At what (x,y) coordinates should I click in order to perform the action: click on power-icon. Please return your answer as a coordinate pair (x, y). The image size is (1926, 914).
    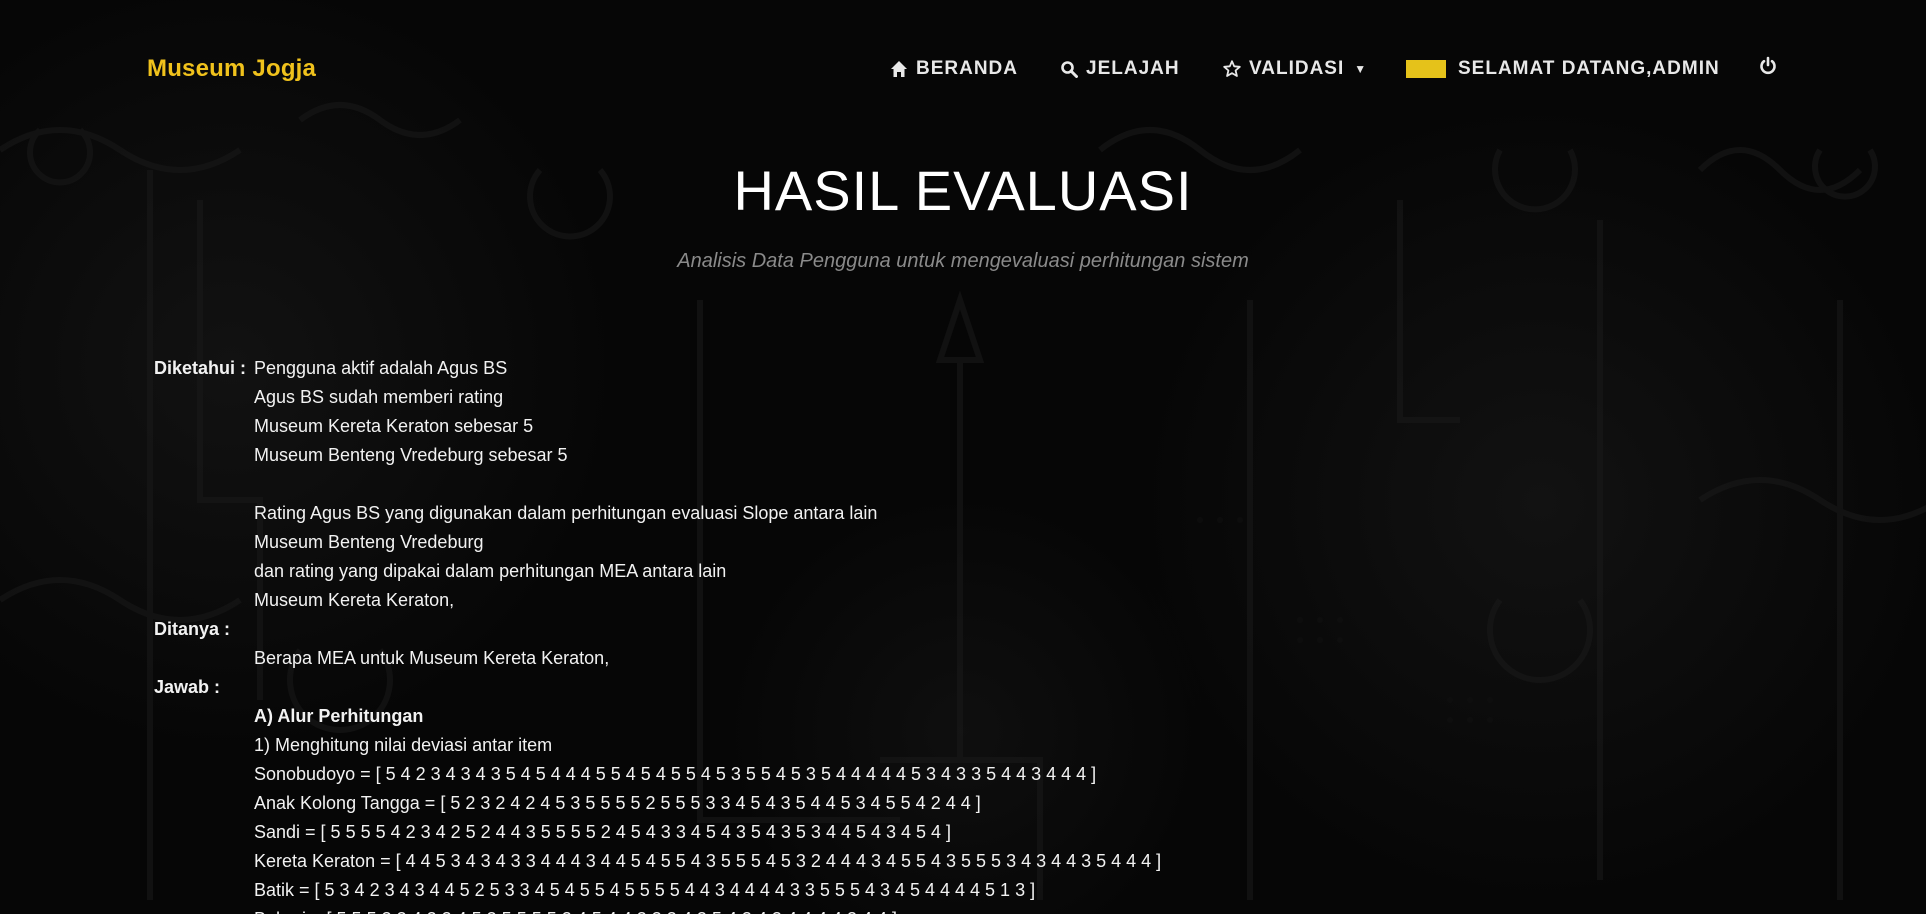
    Looking at the image, I should click on (1768, 66).